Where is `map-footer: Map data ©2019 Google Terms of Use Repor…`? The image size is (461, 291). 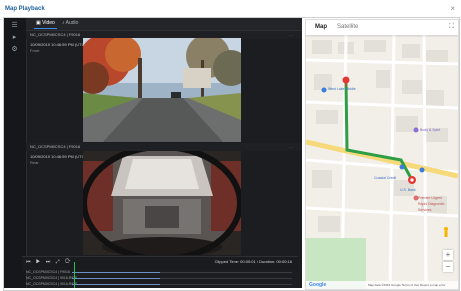 map-footer: Map data ©2019 Google Terms of Use Repor… is located at coordinates (382, 285).